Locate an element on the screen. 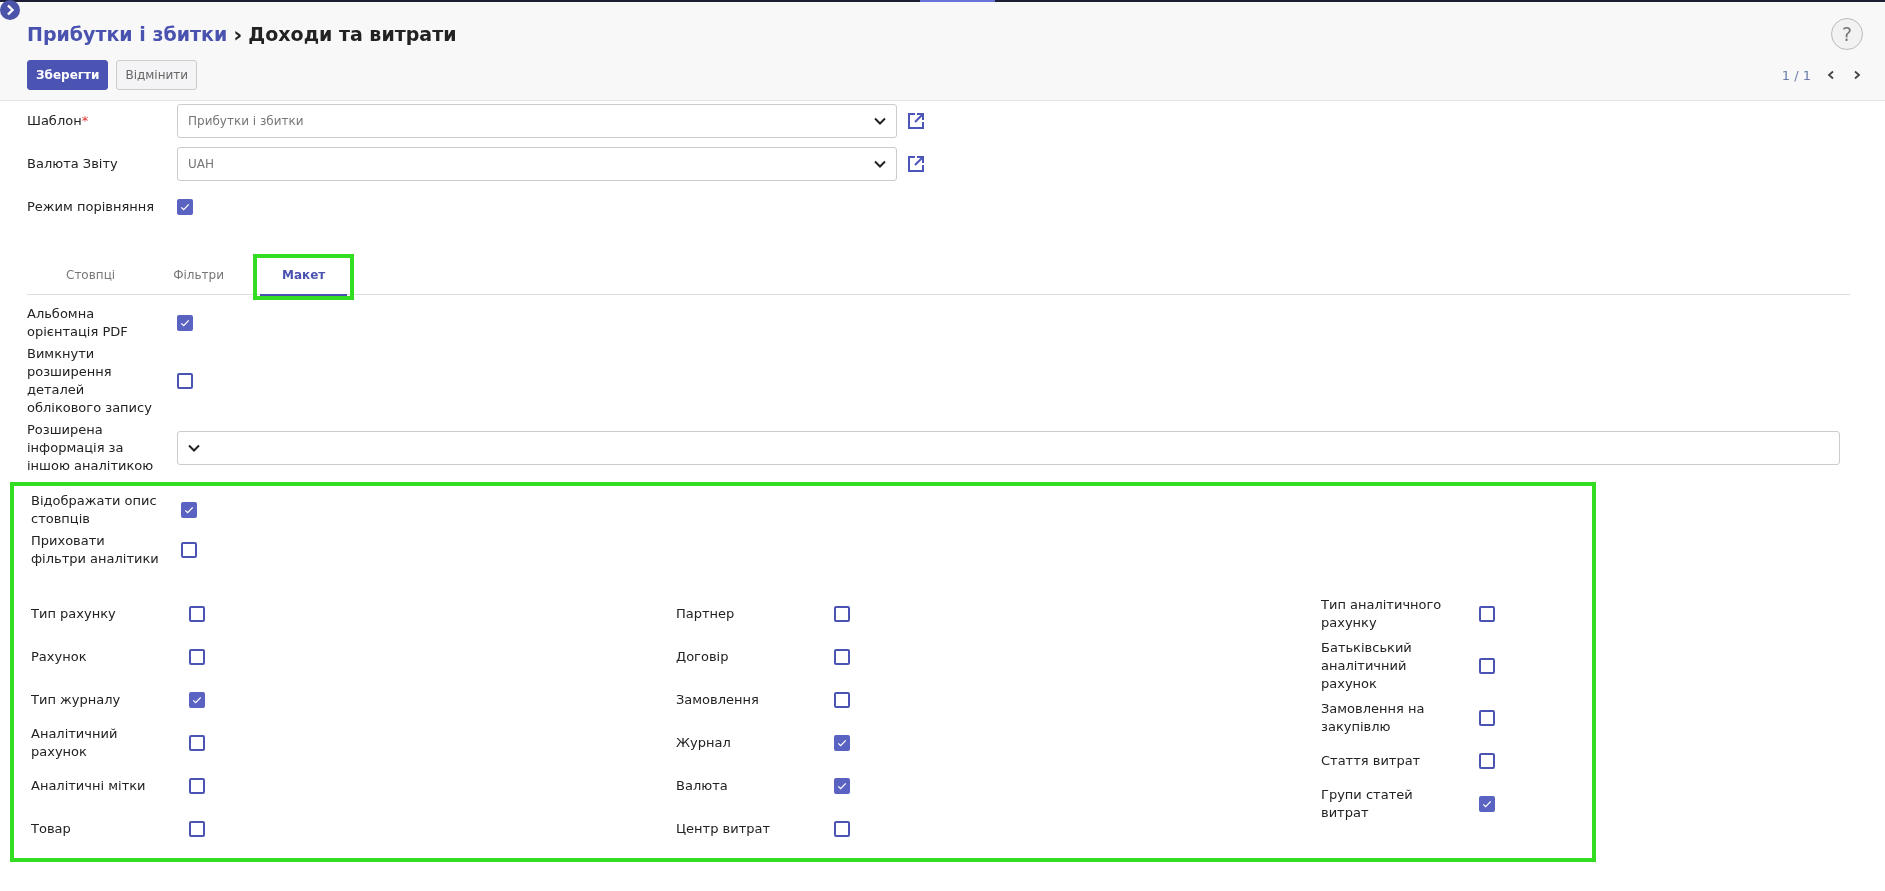  field-label: Розширена інформація за іншою аналітикою is located at coordinates (91, 448).